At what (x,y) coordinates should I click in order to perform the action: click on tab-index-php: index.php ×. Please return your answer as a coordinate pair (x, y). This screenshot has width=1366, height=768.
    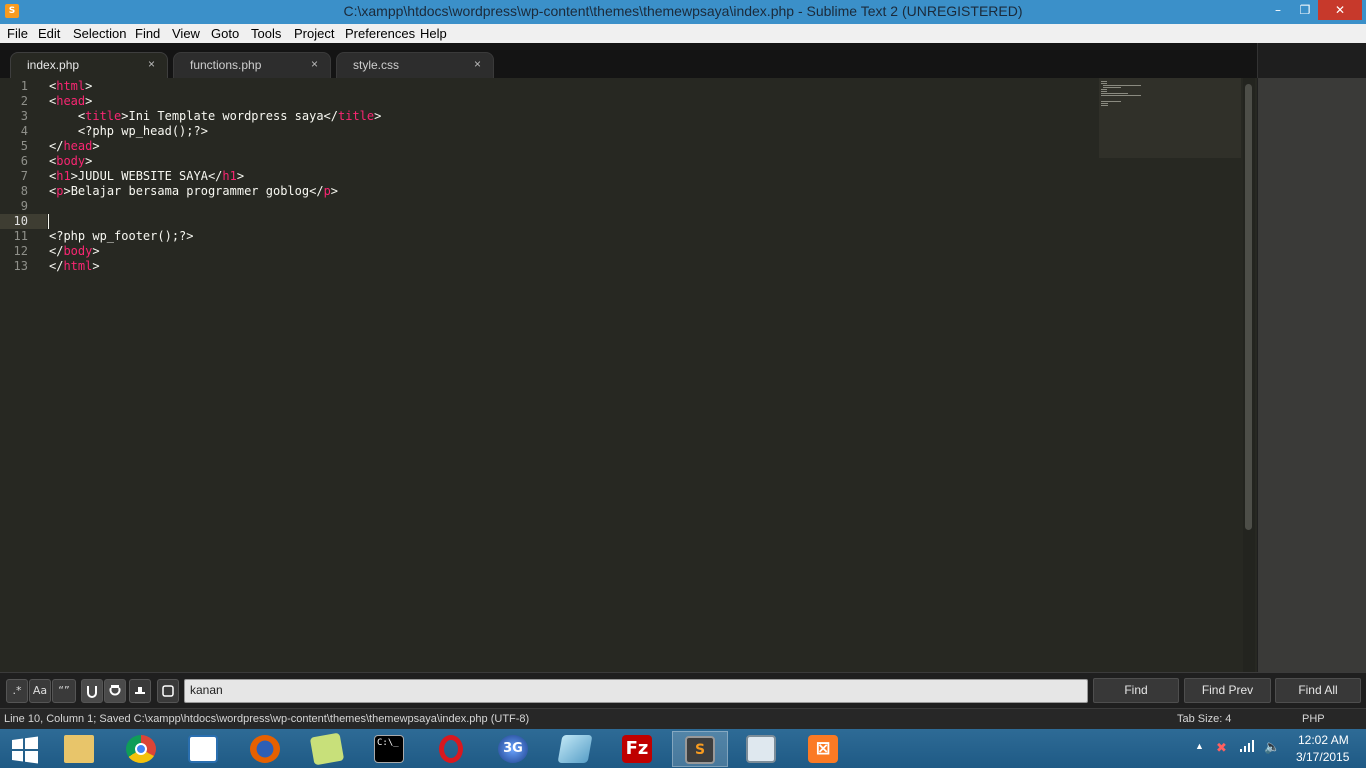
    Looking at the image, I should click on (89, 65).